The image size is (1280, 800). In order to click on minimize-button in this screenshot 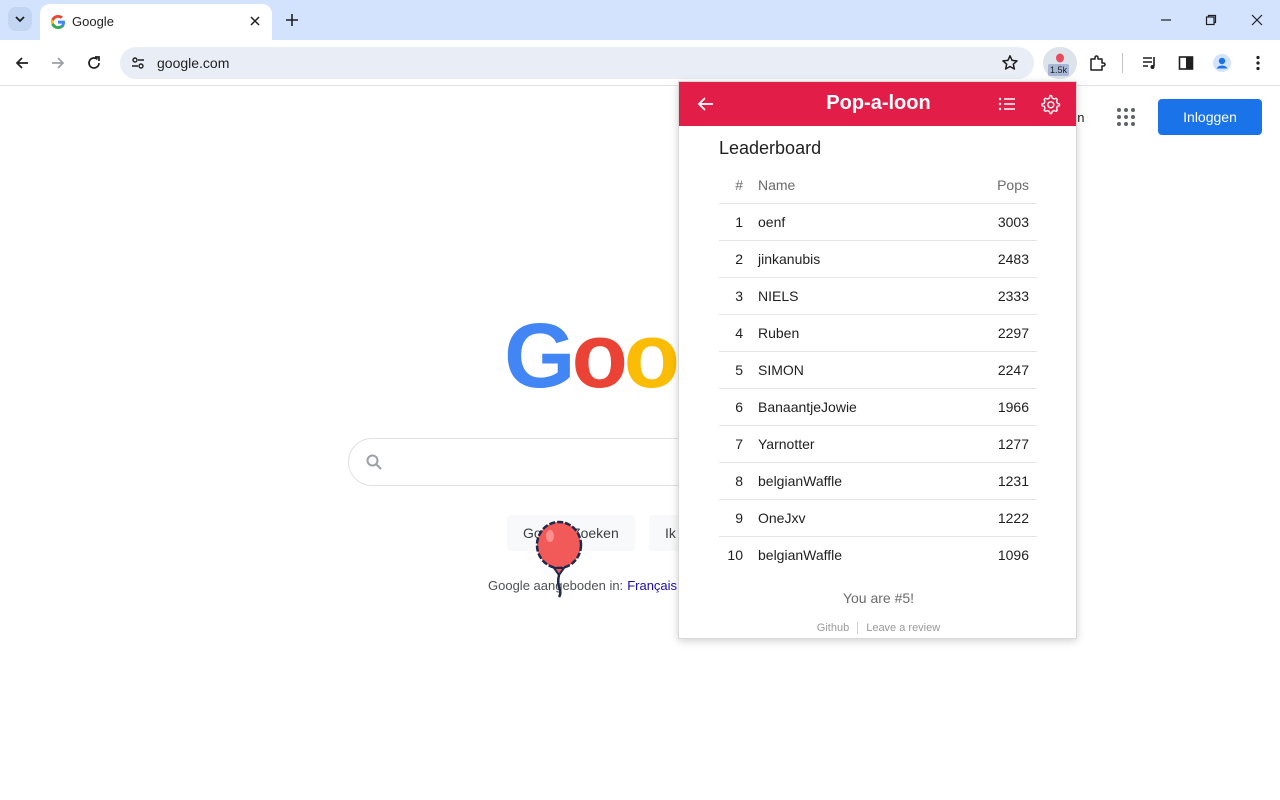, I will do `click(1166, 20)`.